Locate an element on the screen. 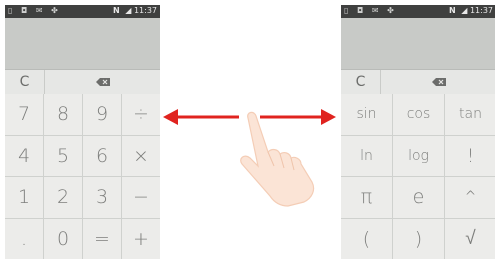  key-2: 2 is located at coordinates (63, 197).